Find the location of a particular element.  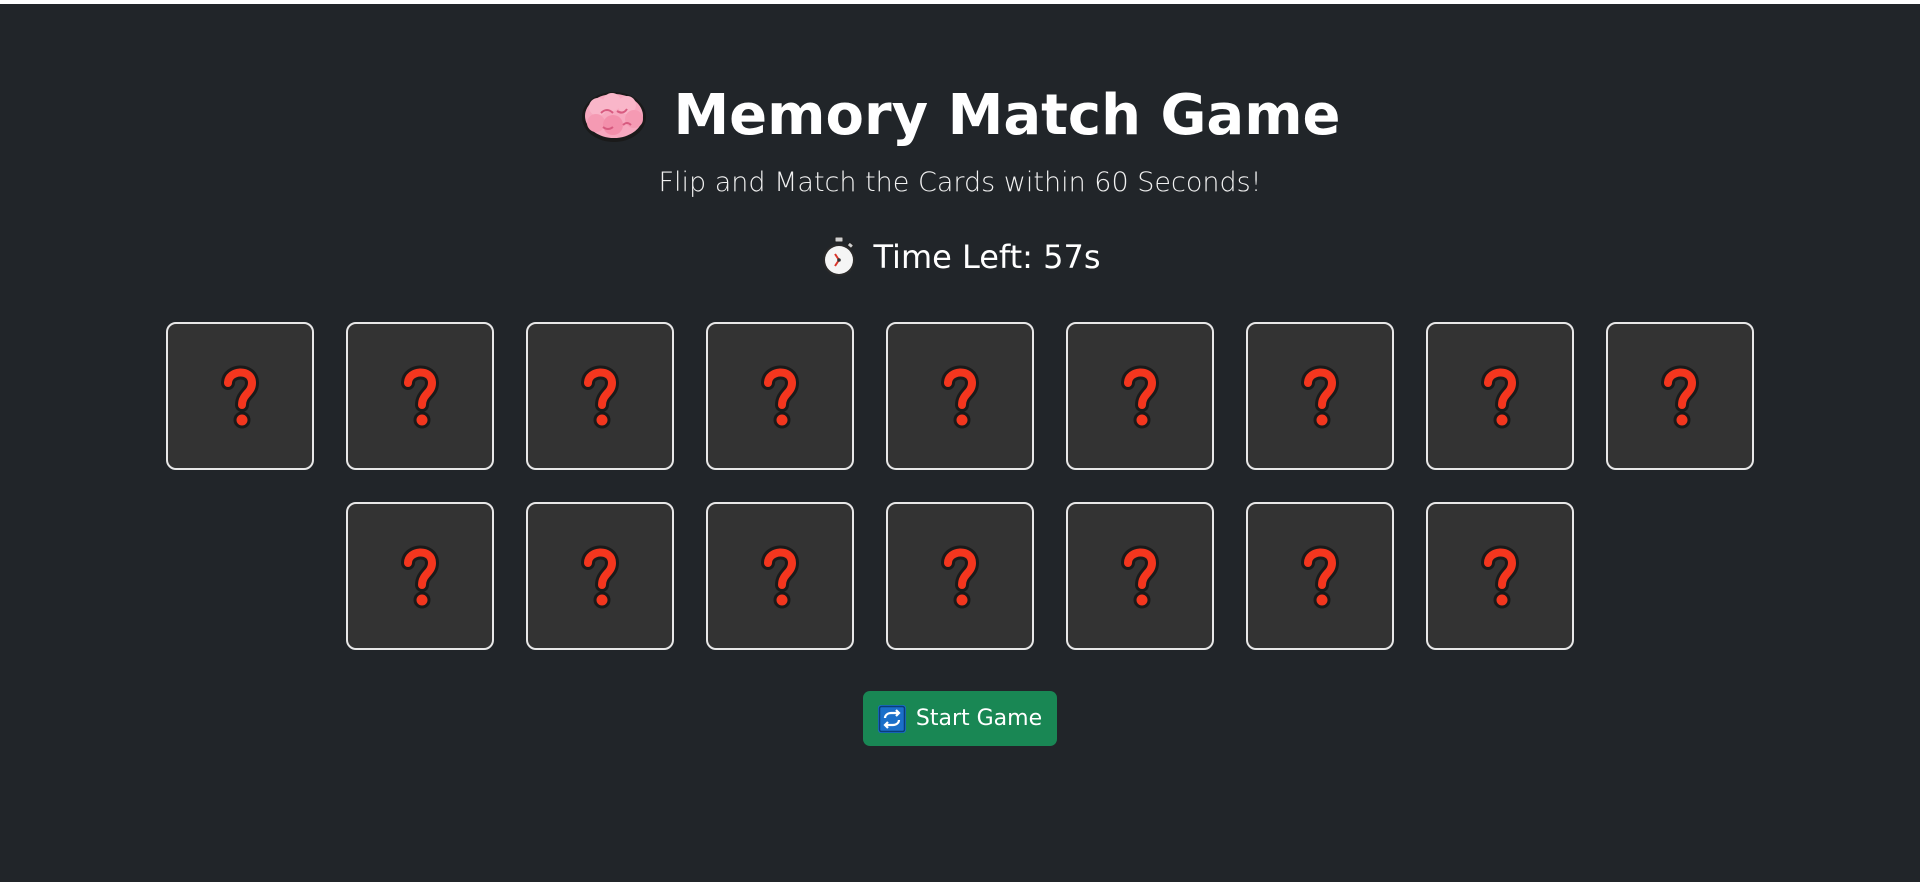

timer: Time Left: 57s is located at coordinates (960, 257).